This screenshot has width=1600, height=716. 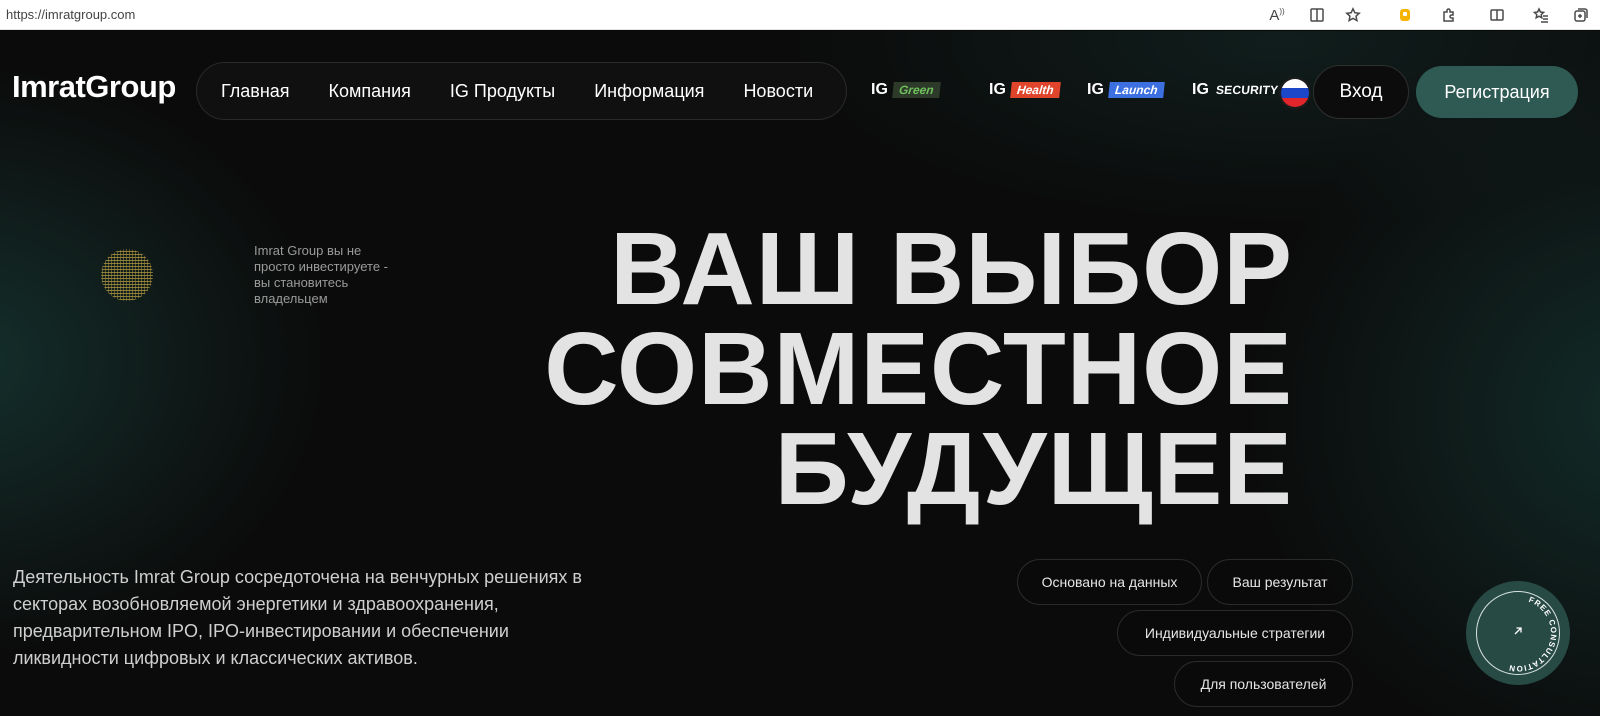 I want to click on site-logo: ImratGroup, so click(x=94, y=87).